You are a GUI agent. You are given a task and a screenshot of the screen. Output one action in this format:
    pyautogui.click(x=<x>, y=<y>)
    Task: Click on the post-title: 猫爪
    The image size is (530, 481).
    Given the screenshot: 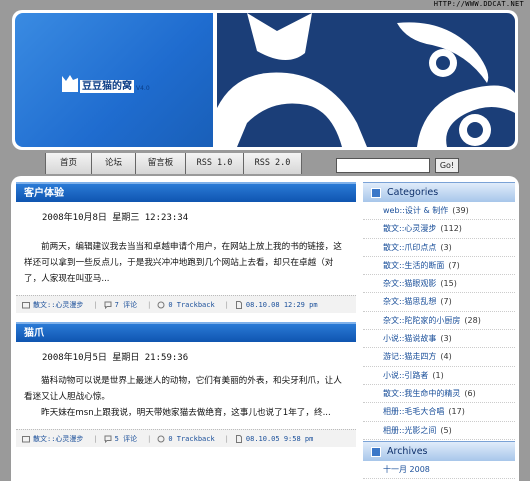 What is the action you would take?
    pyautogui.click(x=186, y=332)
    